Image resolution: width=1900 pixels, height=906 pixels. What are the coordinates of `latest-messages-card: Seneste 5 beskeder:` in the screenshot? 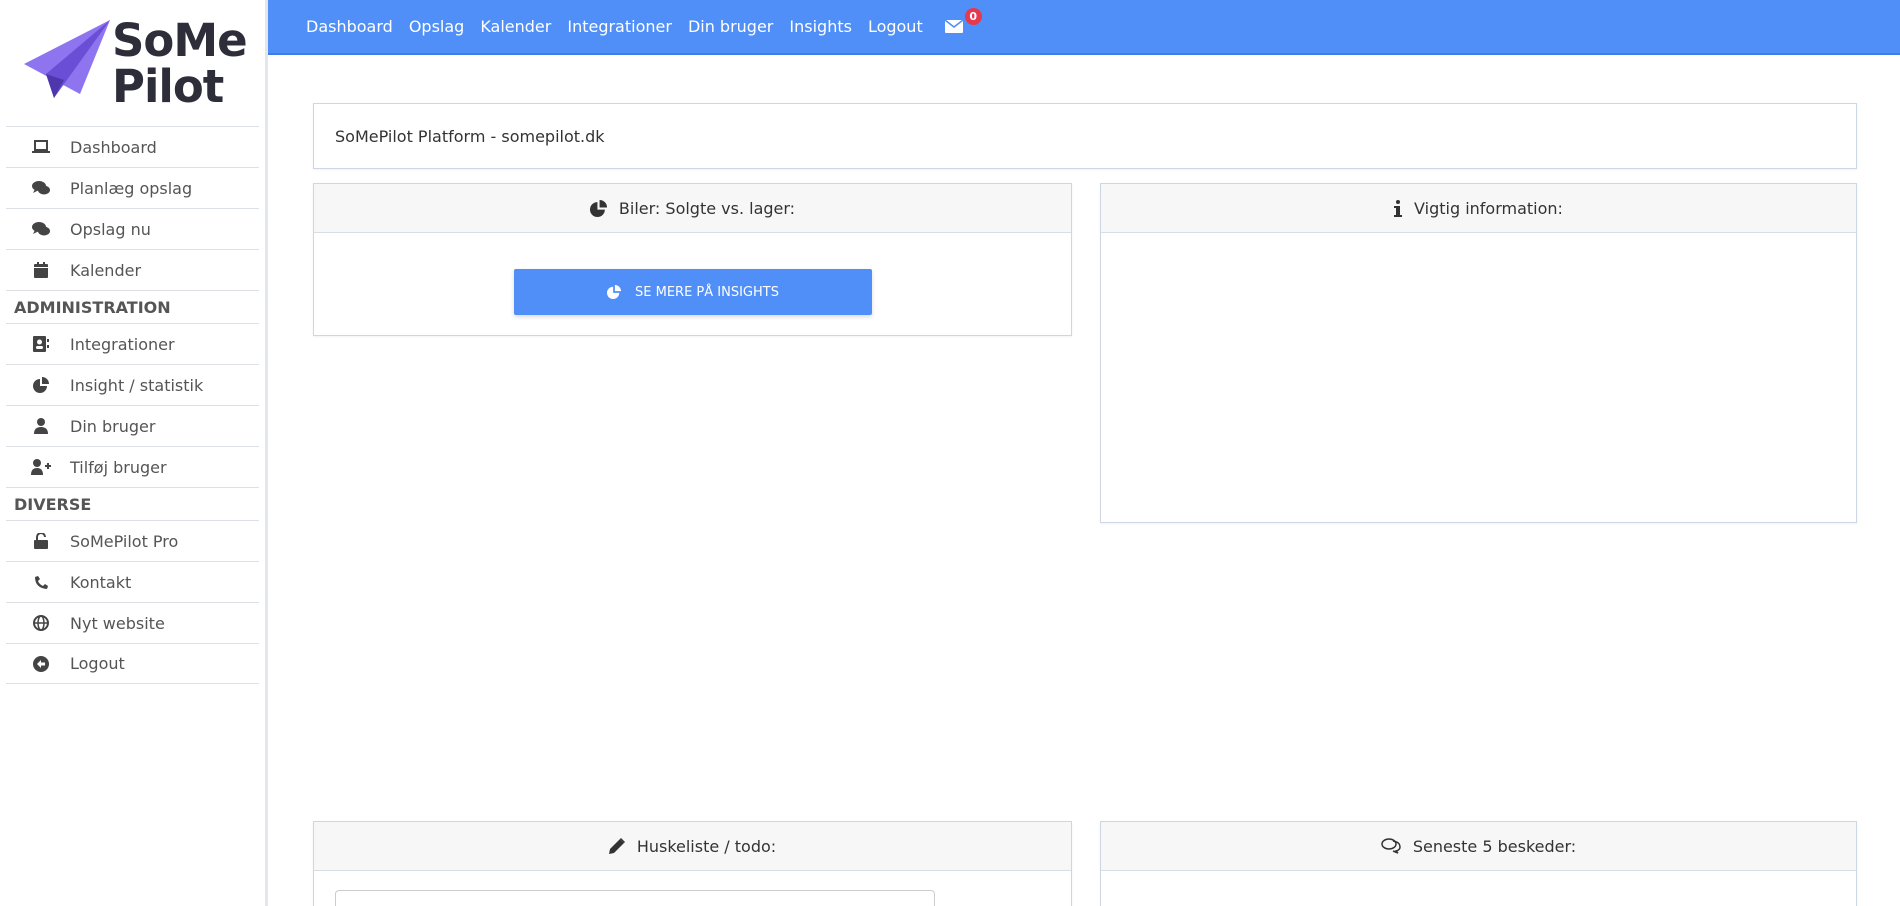 It's located at (1478, 863).